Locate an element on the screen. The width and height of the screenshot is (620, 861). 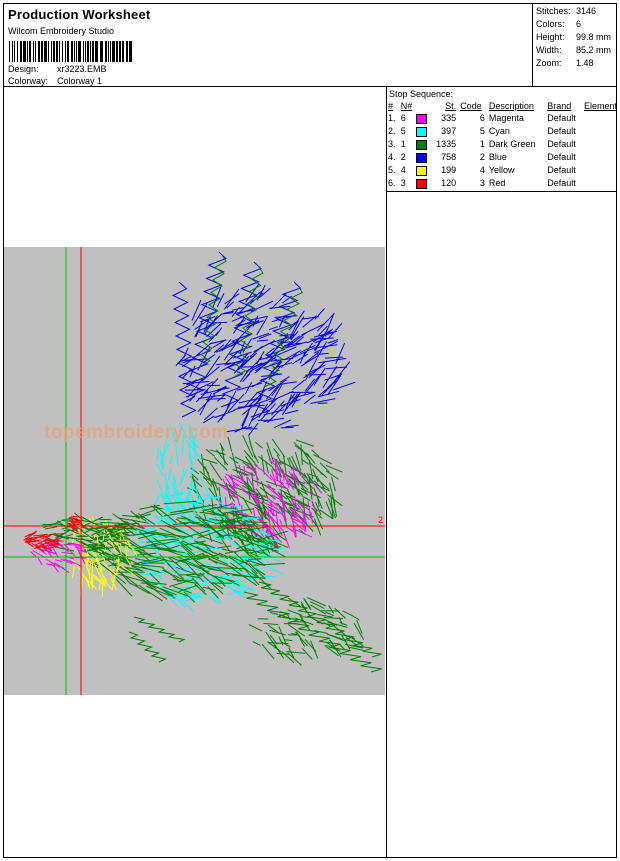
row-needle: 1 is located at coordinates (403, 144).